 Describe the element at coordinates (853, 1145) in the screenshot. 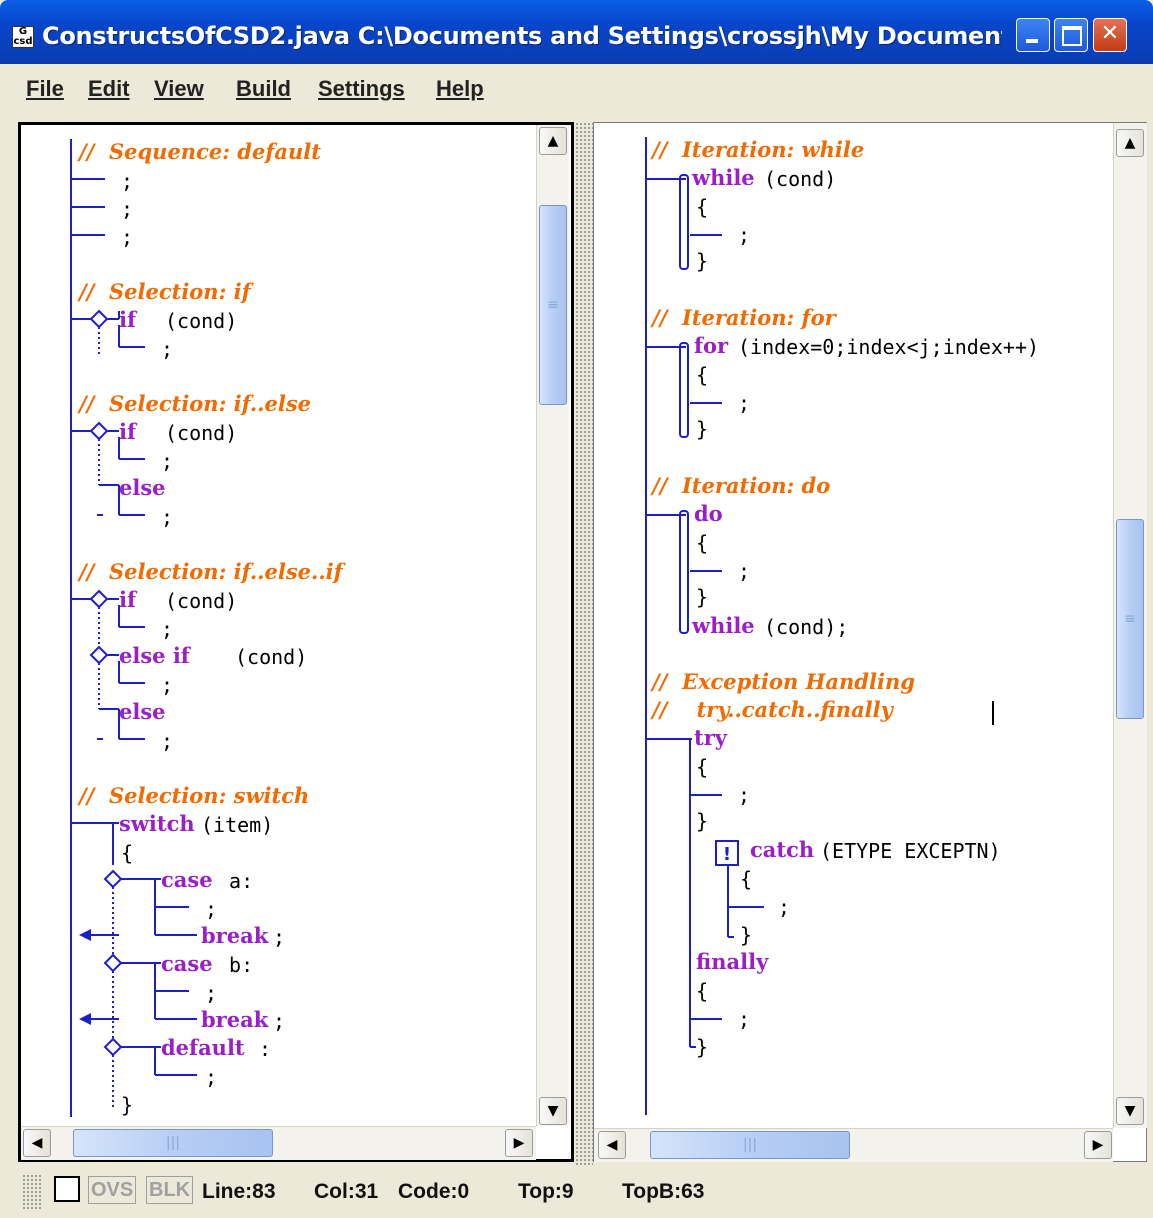

I see `right-horizontal-scrollbar: ◀ ||| ▶` at that location.